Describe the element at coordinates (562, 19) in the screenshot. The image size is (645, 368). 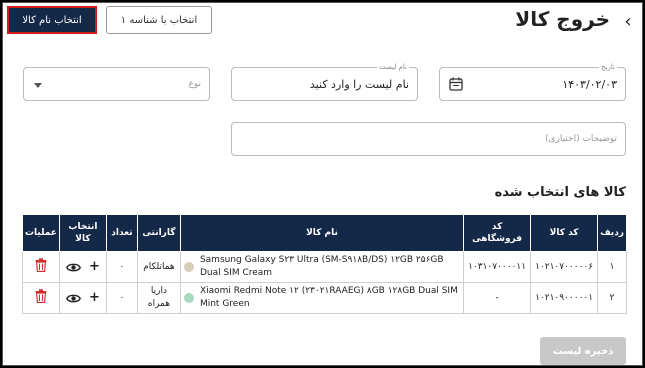
I see `page-title: خروج کالا` at that location.